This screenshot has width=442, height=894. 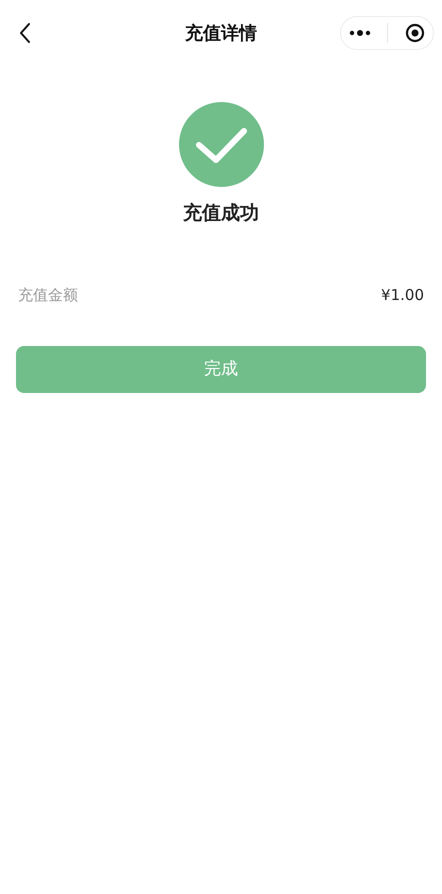 I want to click on back-icon, so click(x=25, y=33).